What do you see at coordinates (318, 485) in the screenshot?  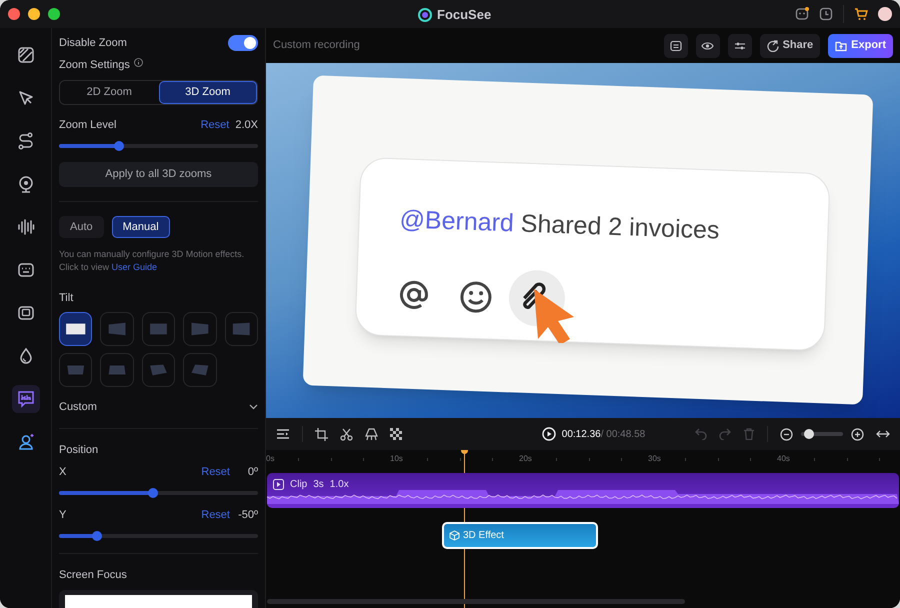 I see `clip-duration: 3s` at bounding box center [318, 485].